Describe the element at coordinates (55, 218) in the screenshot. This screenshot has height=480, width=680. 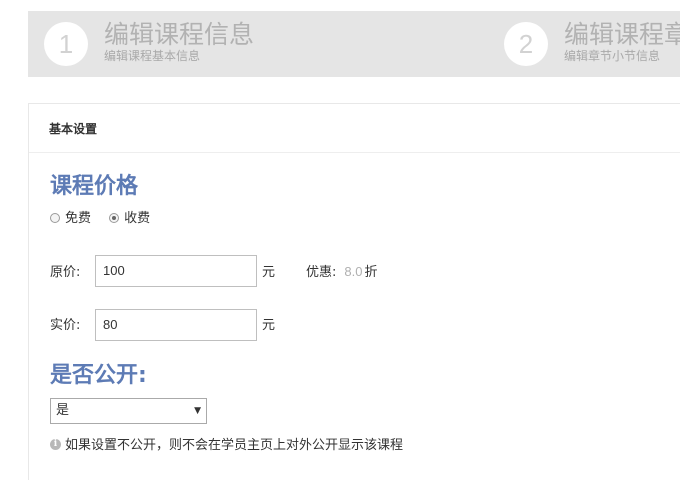
I see `radio-circle` at that location.